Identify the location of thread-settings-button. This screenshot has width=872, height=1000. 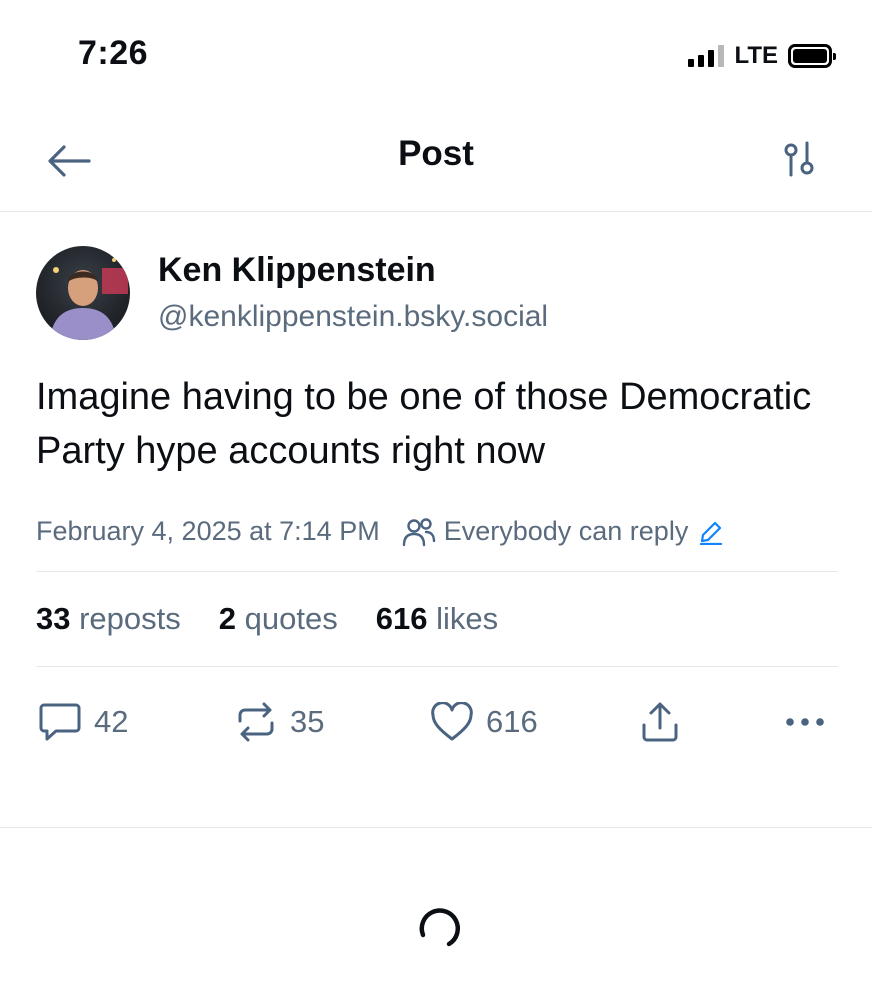
(799, 159).